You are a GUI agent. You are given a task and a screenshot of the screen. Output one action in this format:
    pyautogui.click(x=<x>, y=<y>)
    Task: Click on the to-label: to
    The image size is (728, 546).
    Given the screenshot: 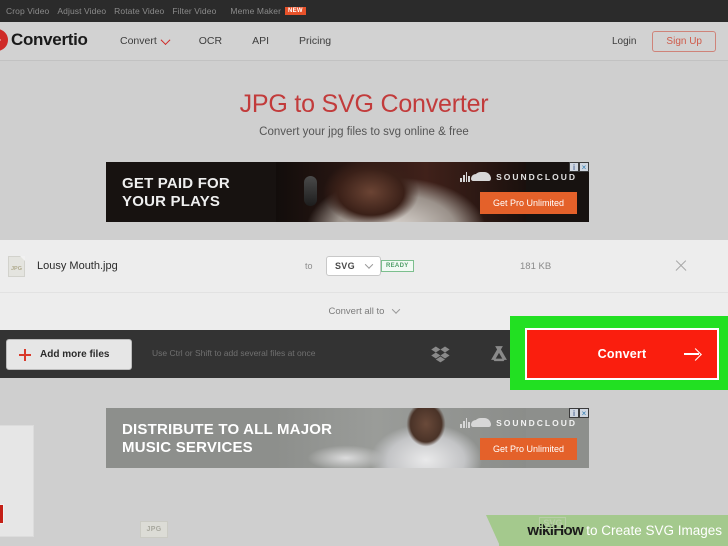 What is the action you would take?
    pyautogui.click(x=309, y=266)
    